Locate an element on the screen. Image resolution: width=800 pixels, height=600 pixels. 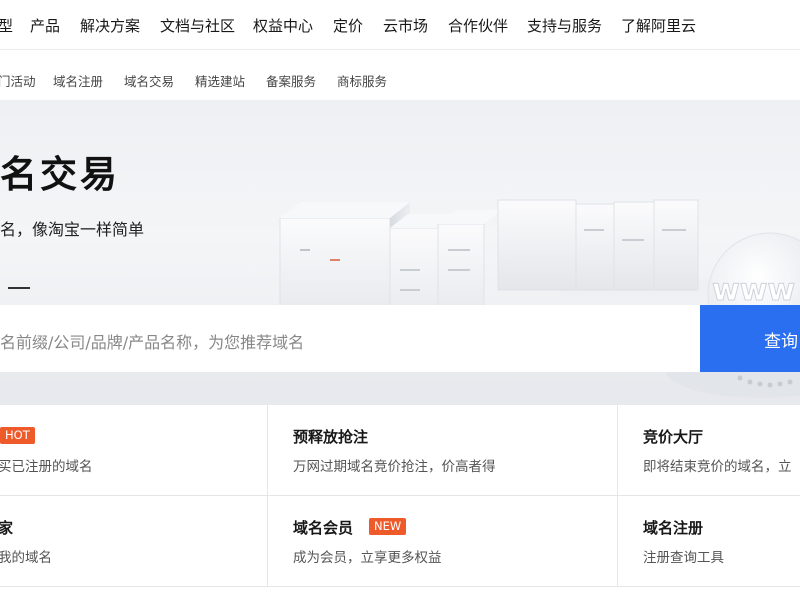
card-title: 家 is located at coordinates (6, 527).